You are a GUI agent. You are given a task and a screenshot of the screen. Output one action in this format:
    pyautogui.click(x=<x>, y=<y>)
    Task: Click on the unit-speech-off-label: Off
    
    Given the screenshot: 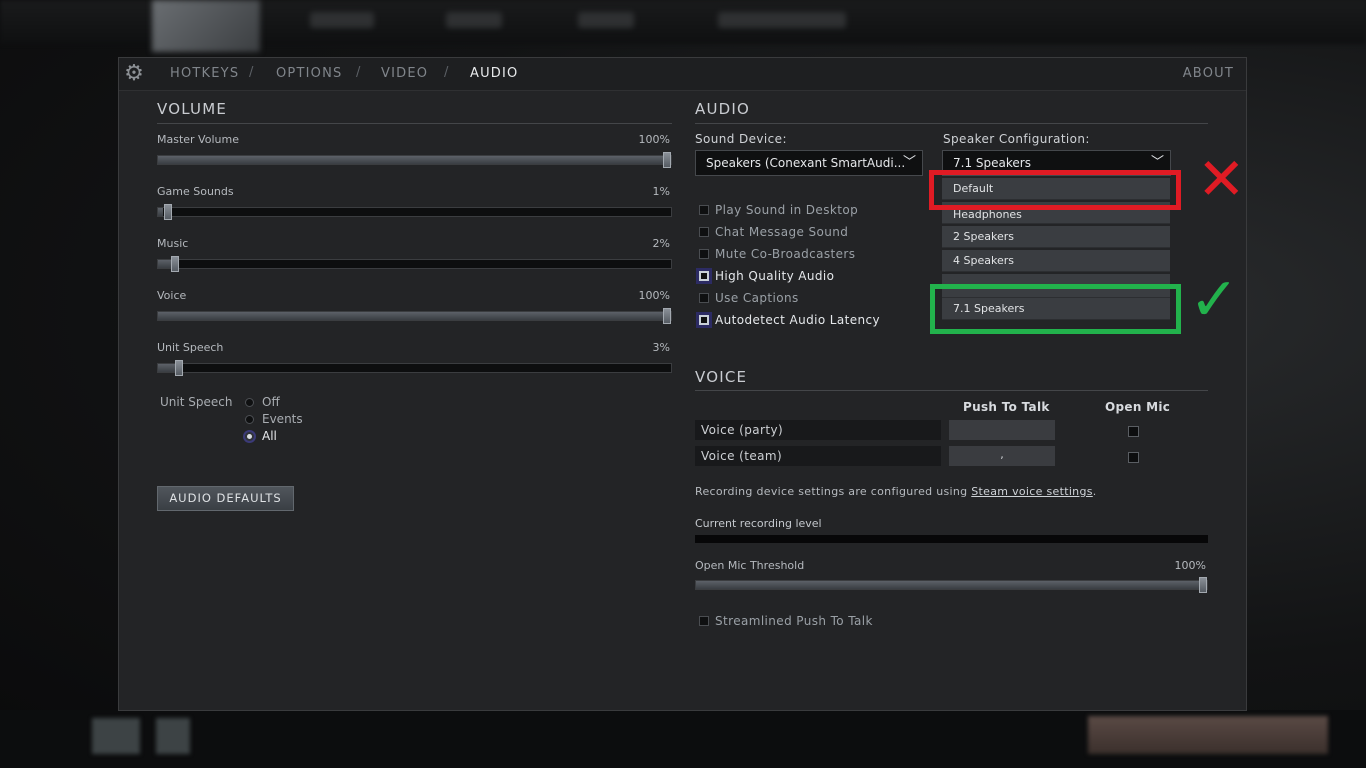 What is the action you would take?
    pyautogui.click(x=271, y=402)
    